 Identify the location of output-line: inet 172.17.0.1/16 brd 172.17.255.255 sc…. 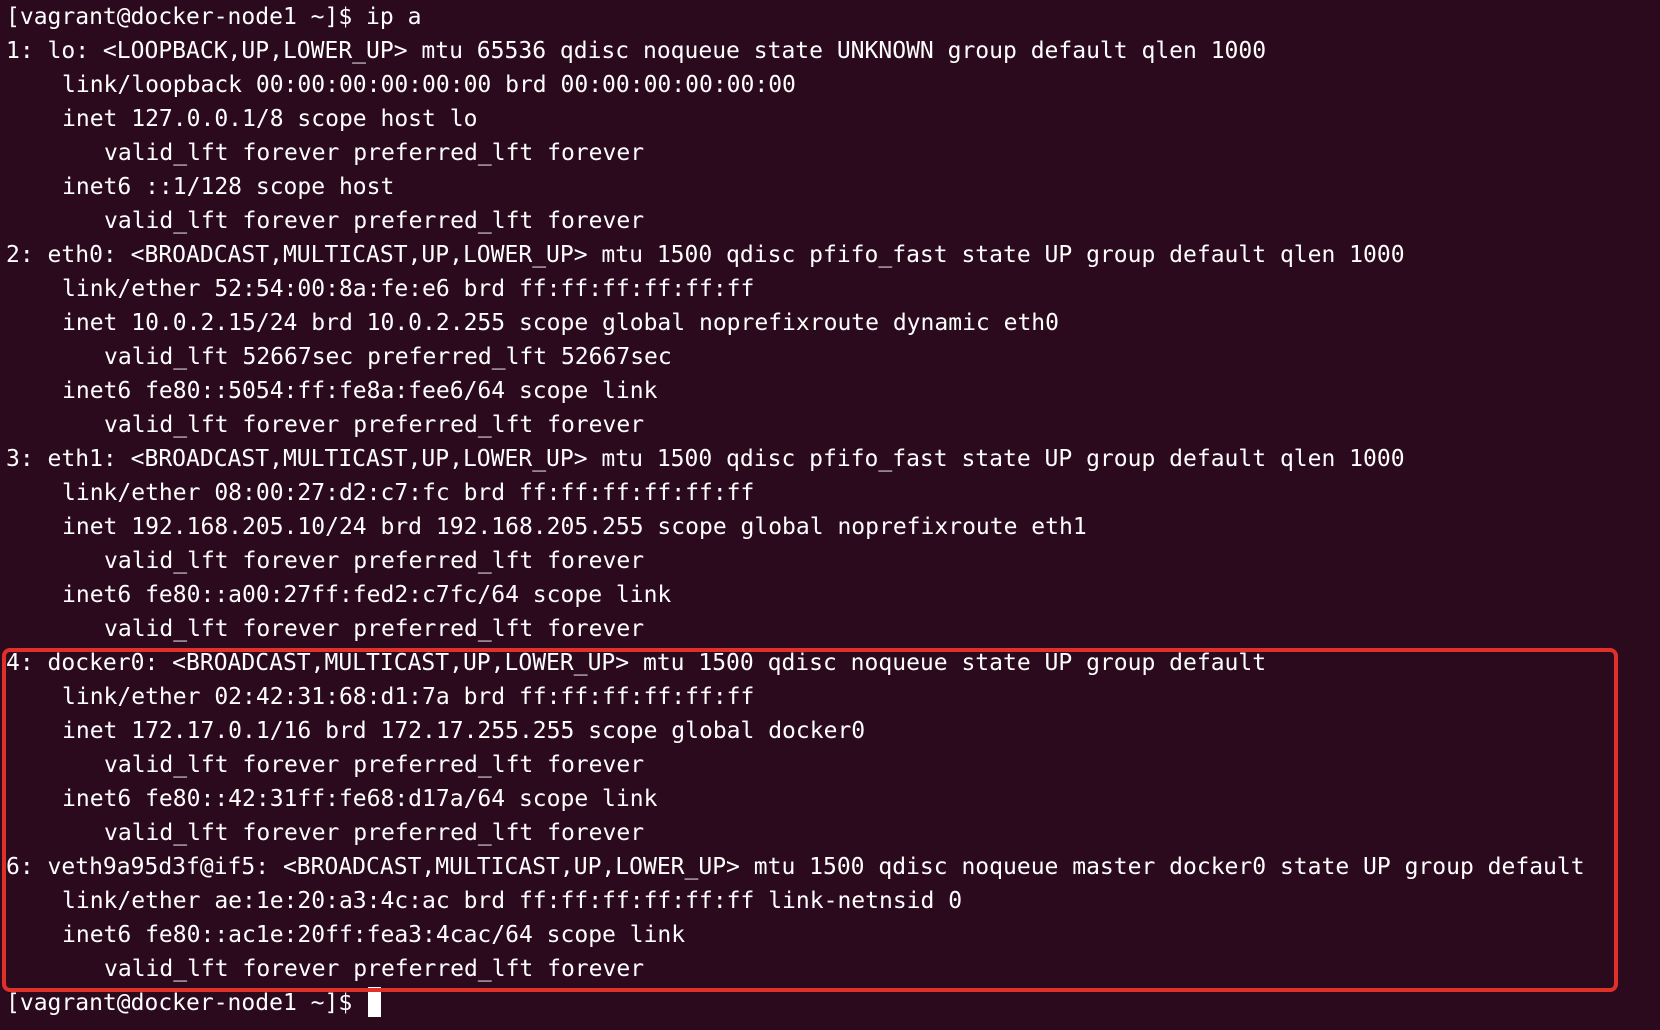
(464, 731).